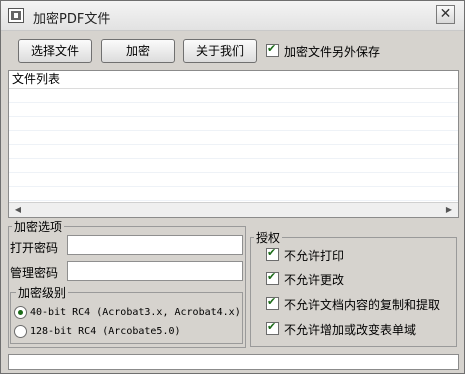 Image resolution: width=465 pixels, height=374 pixels. Describe the element at coordinates (20, 331) in the screenshot. I see `level-128bit-radio` at that location.